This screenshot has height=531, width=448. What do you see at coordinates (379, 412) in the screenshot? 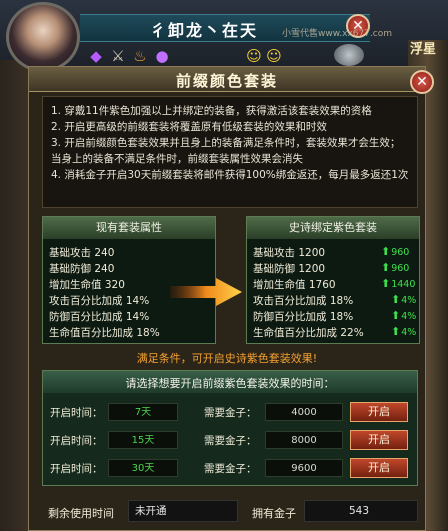
I see `open-7-days-button: 开启` at bounding box center [379, 412].